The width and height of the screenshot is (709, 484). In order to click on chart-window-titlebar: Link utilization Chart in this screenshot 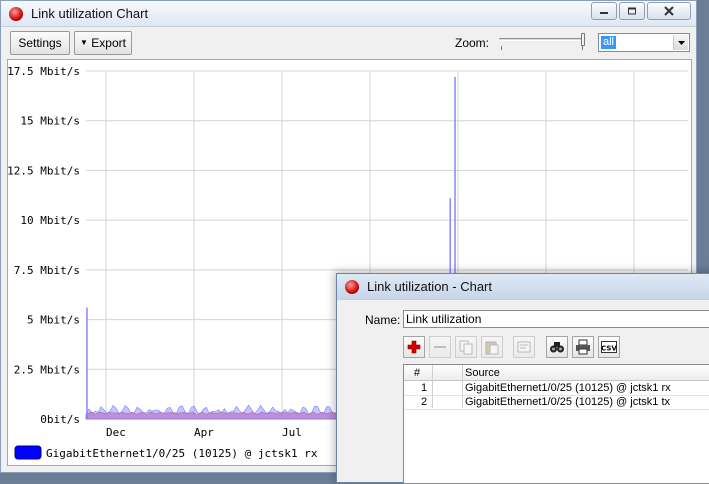, I will do `click(348, 14)`.